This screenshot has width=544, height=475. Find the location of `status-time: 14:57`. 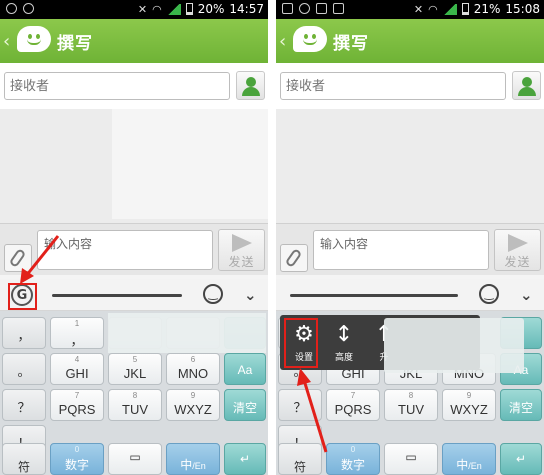

status-time: 14:57 is located at coordinates (246, 9).